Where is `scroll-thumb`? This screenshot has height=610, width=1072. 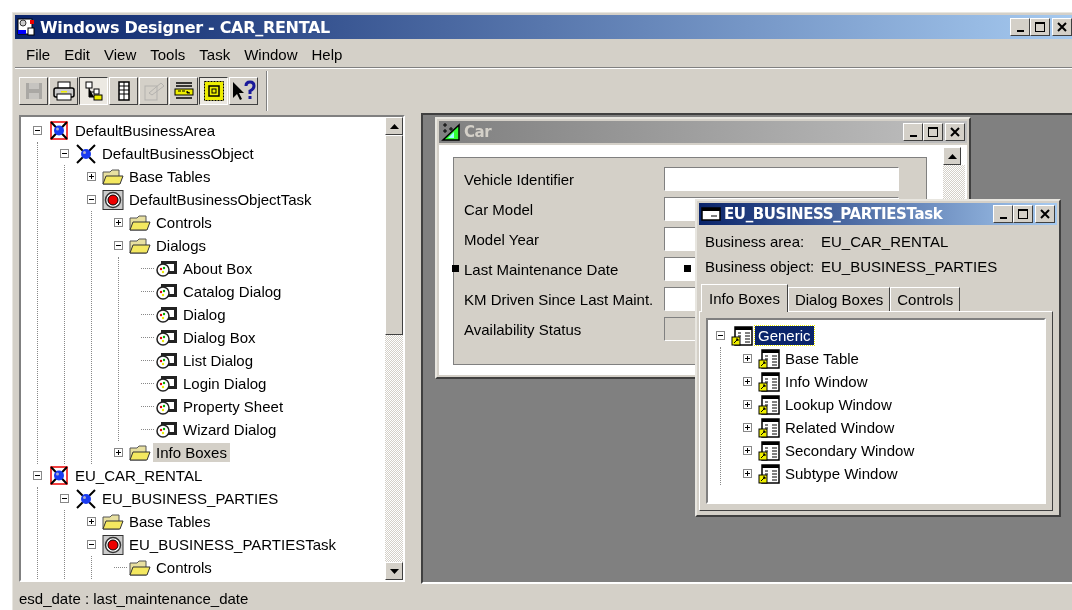
scroll-thumb is located at coordinates (394, 235).